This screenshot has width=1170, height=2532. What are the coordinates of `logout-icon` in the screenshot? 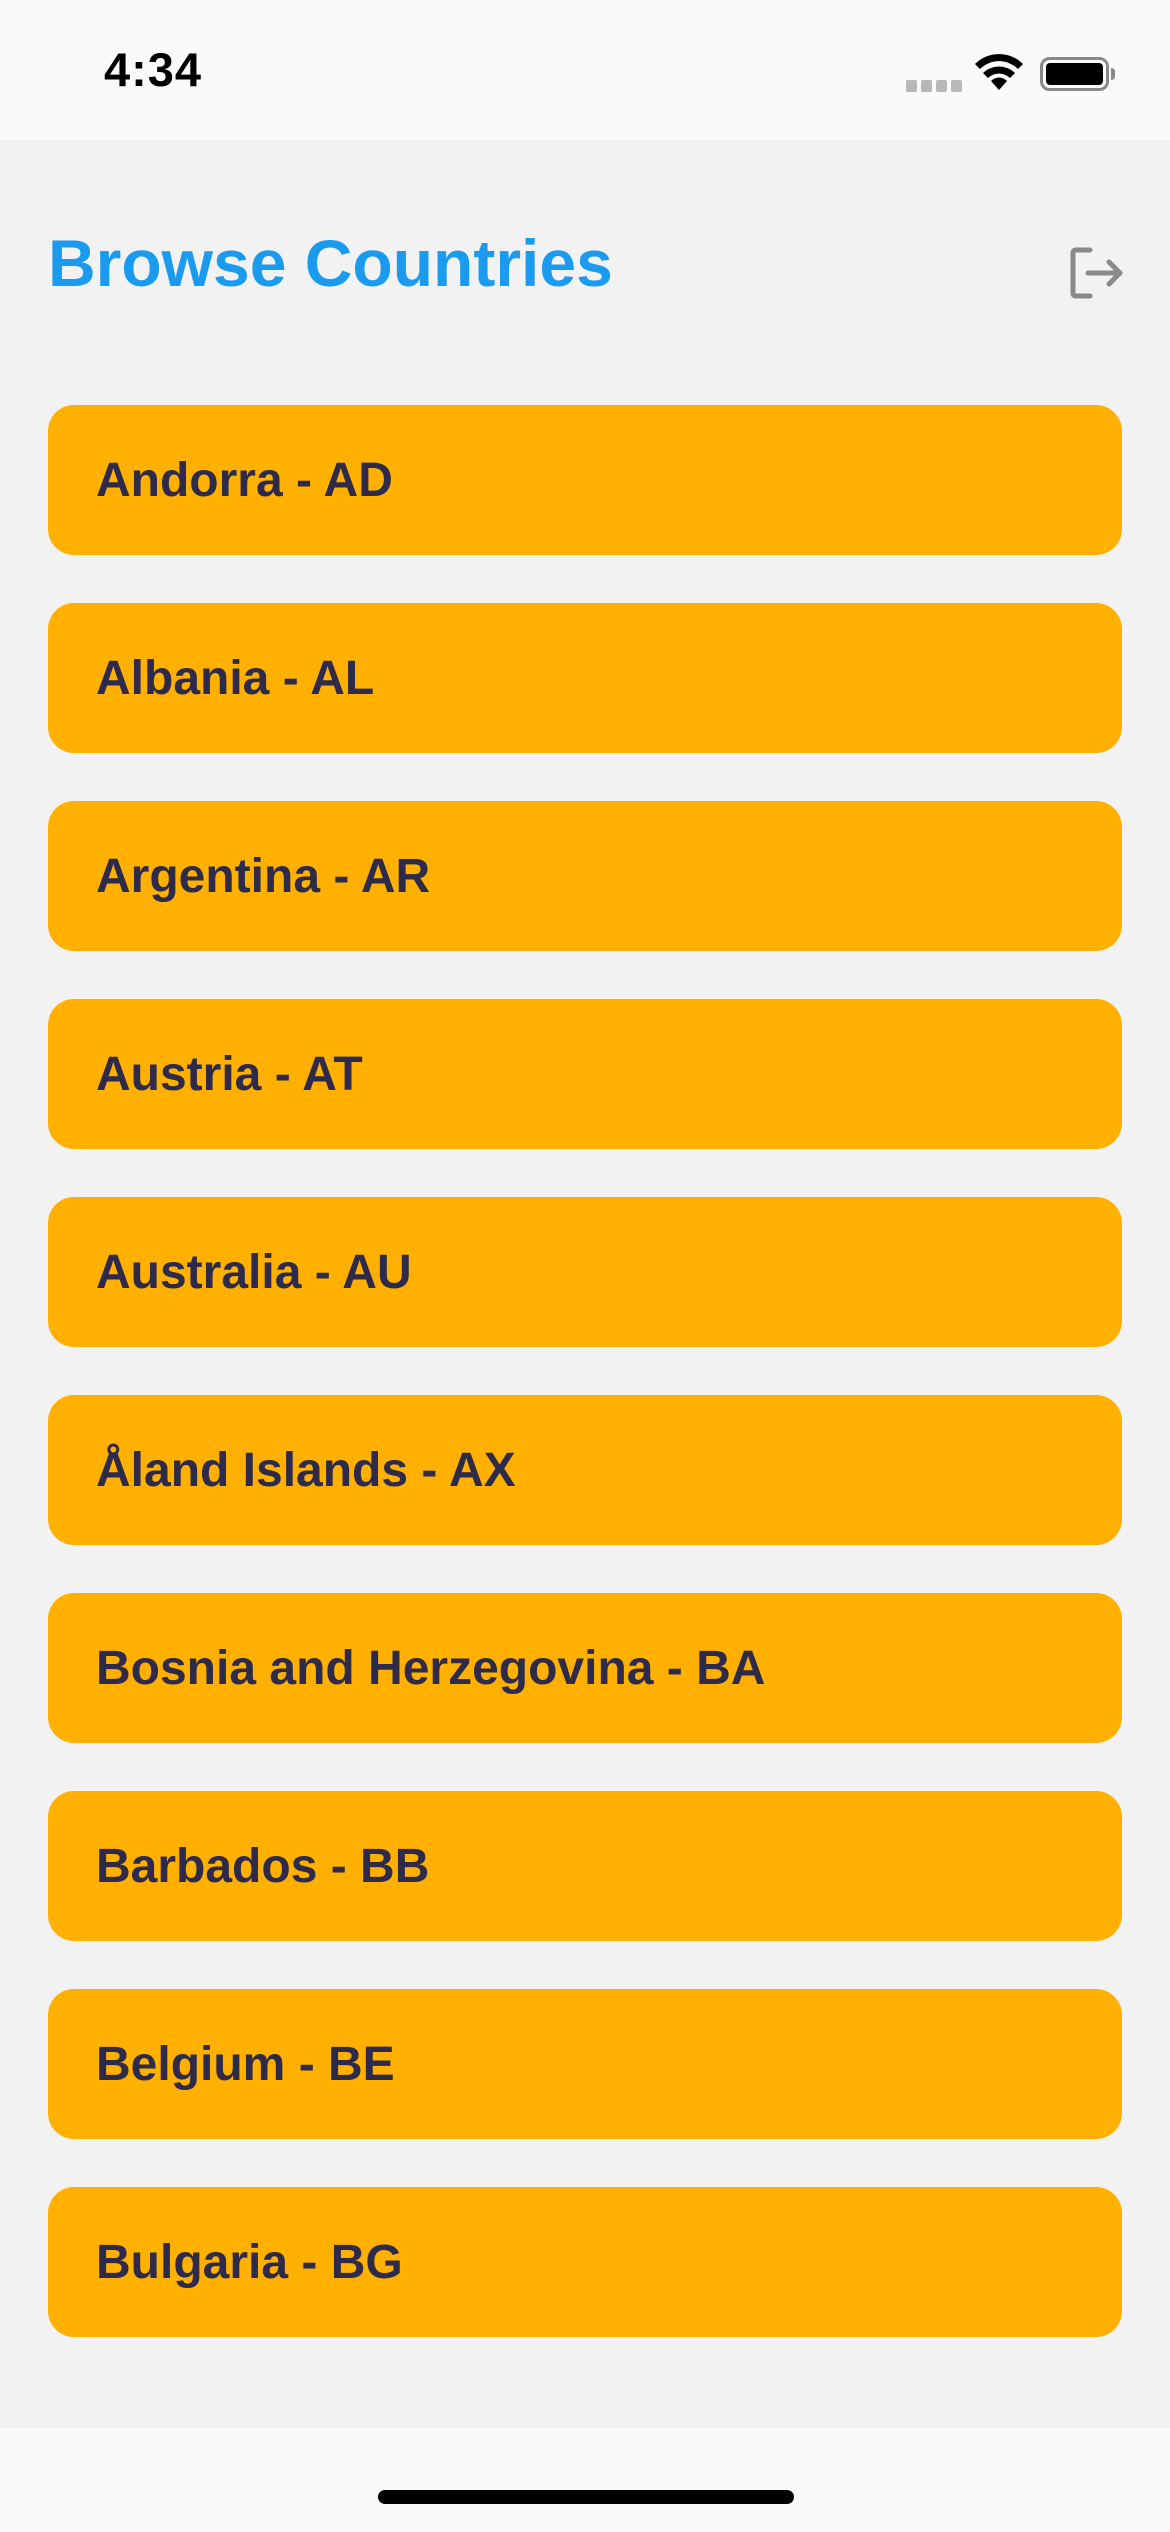 It's located at (1097, 273).